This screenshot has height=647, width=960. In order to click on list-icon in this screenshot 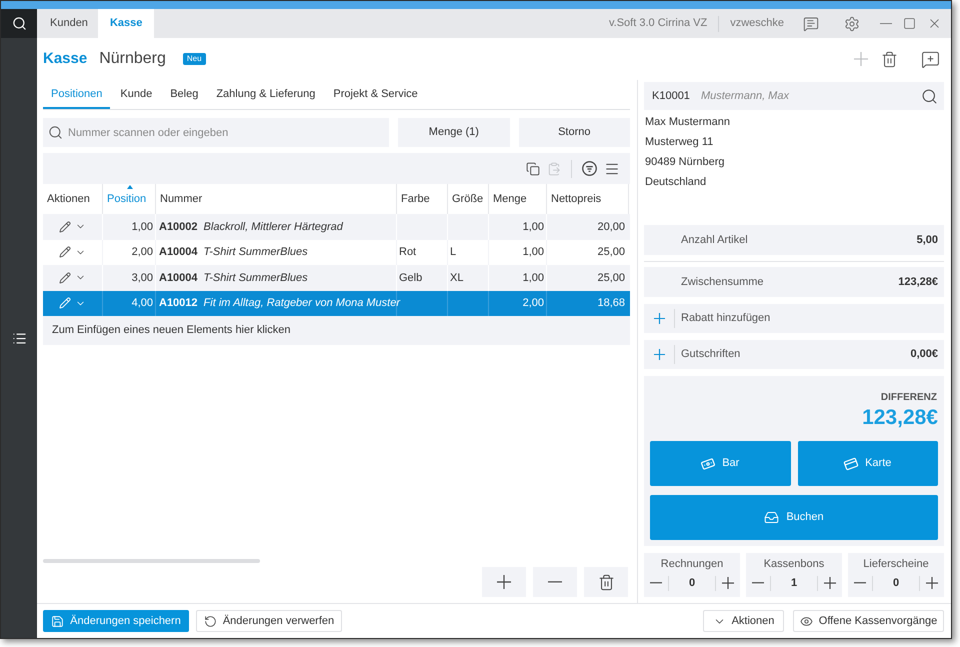, I will do `click(19, 338)`.